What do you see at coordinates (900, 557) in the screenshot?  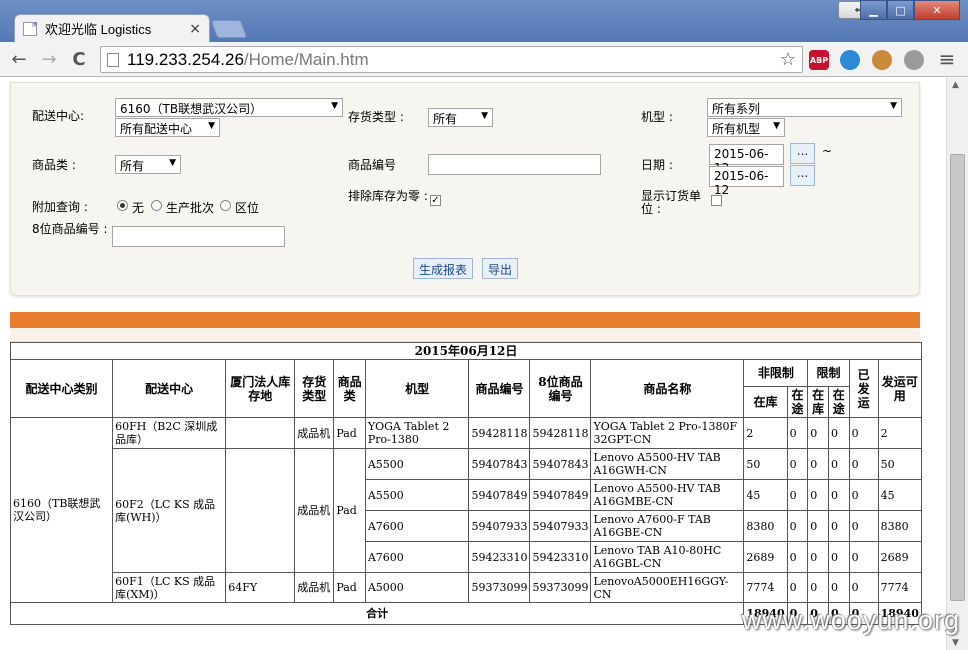 I see `available-cell: 2689` at bounding box center [900, 557].